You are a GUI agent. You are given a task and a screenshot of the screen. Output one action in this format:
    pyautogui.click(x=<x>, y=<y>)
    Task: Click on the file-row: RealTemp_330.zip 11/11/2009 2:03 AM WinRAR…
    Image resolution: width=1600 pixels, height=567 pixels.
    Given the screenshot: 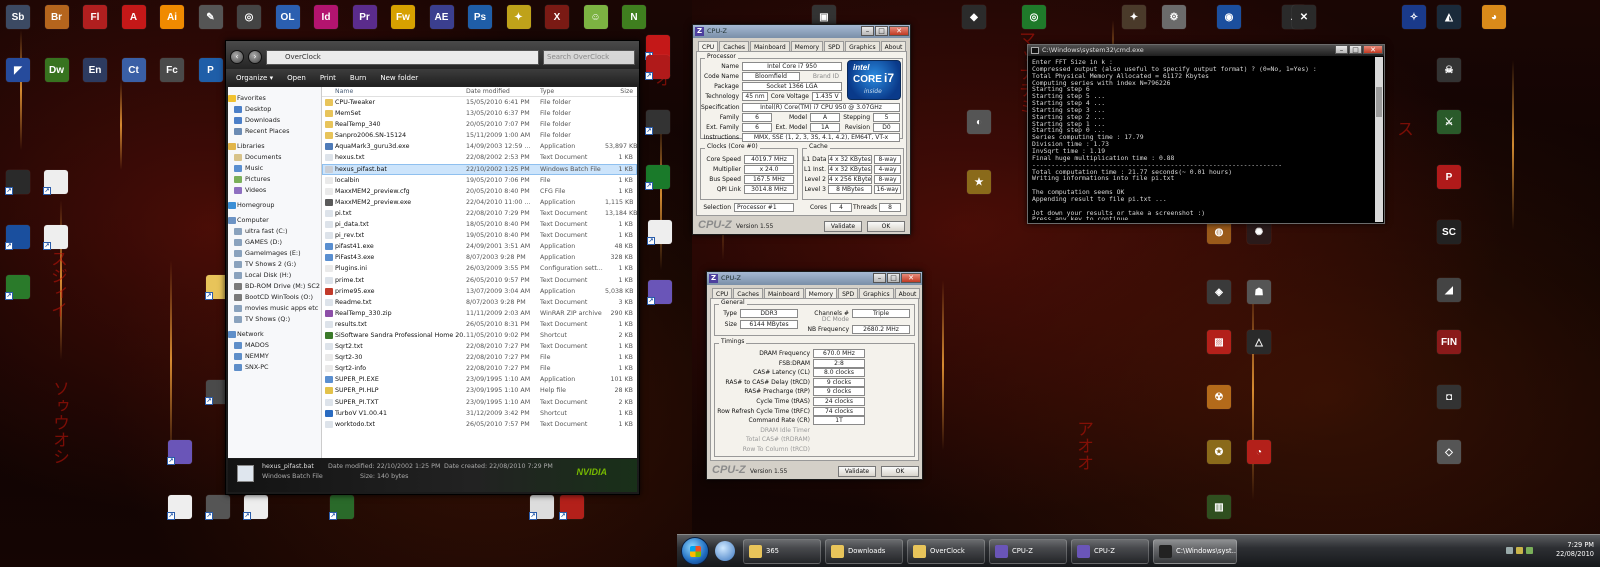 What is the action you would take?
    pyautogui.click(x=479, y=313)
    